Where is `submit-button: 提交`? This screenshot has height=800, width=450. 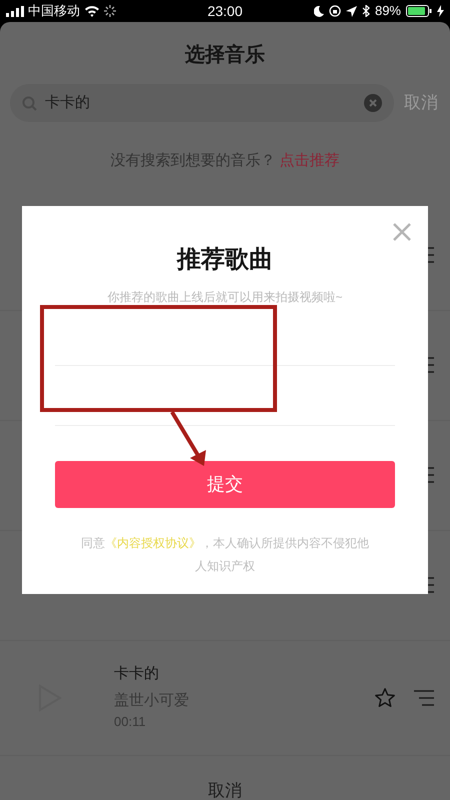 submit-button: 提交 is located at coordinates (225, 484).